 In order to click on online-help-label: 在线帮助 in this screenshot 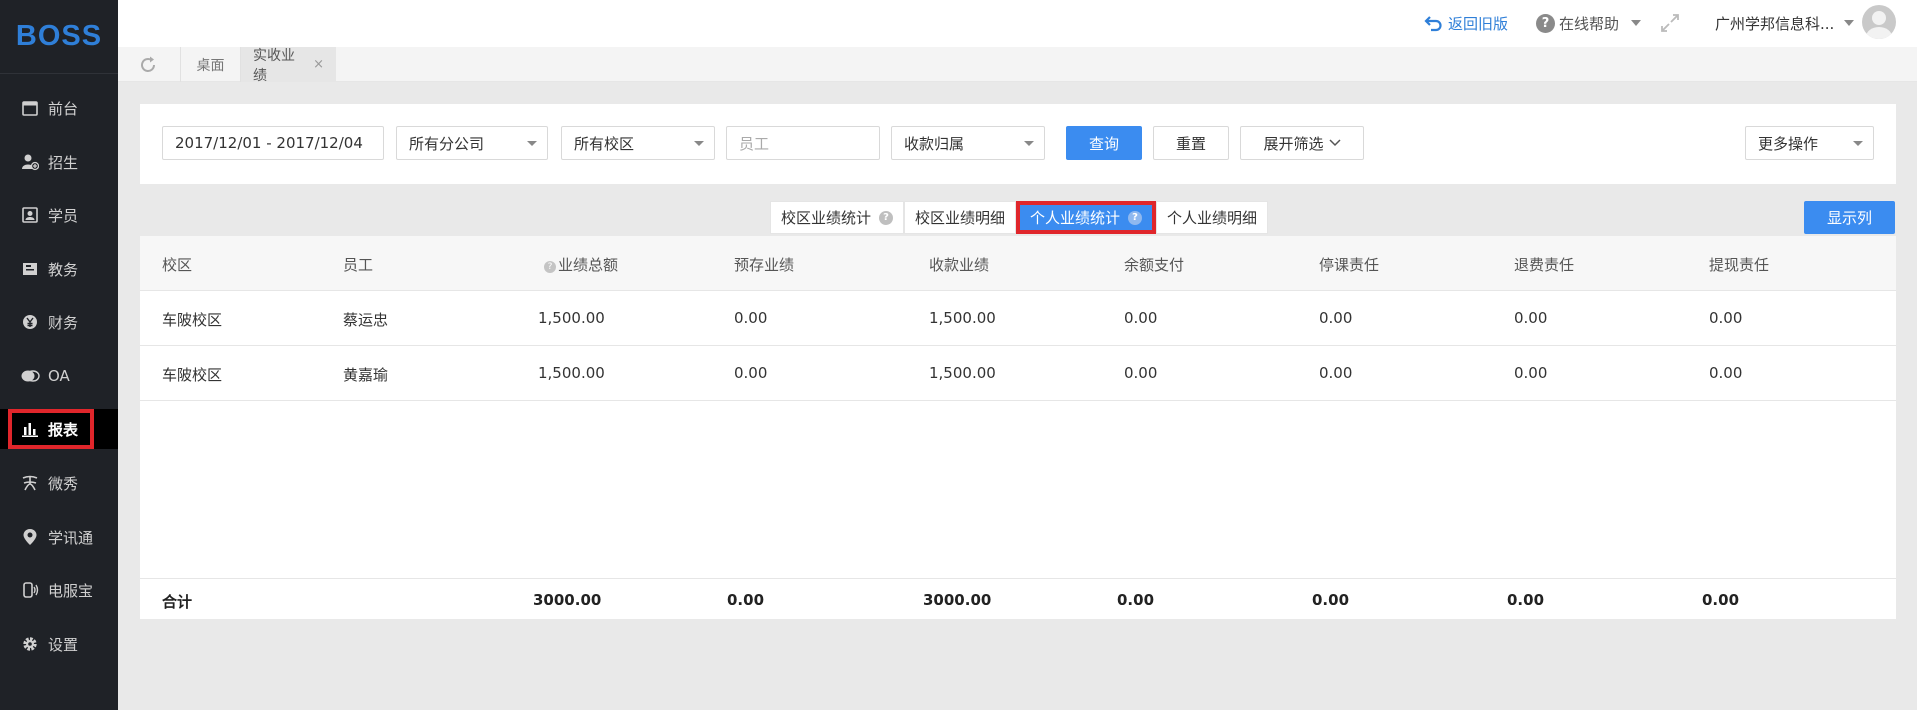, I will do `click(1589, 23)`.